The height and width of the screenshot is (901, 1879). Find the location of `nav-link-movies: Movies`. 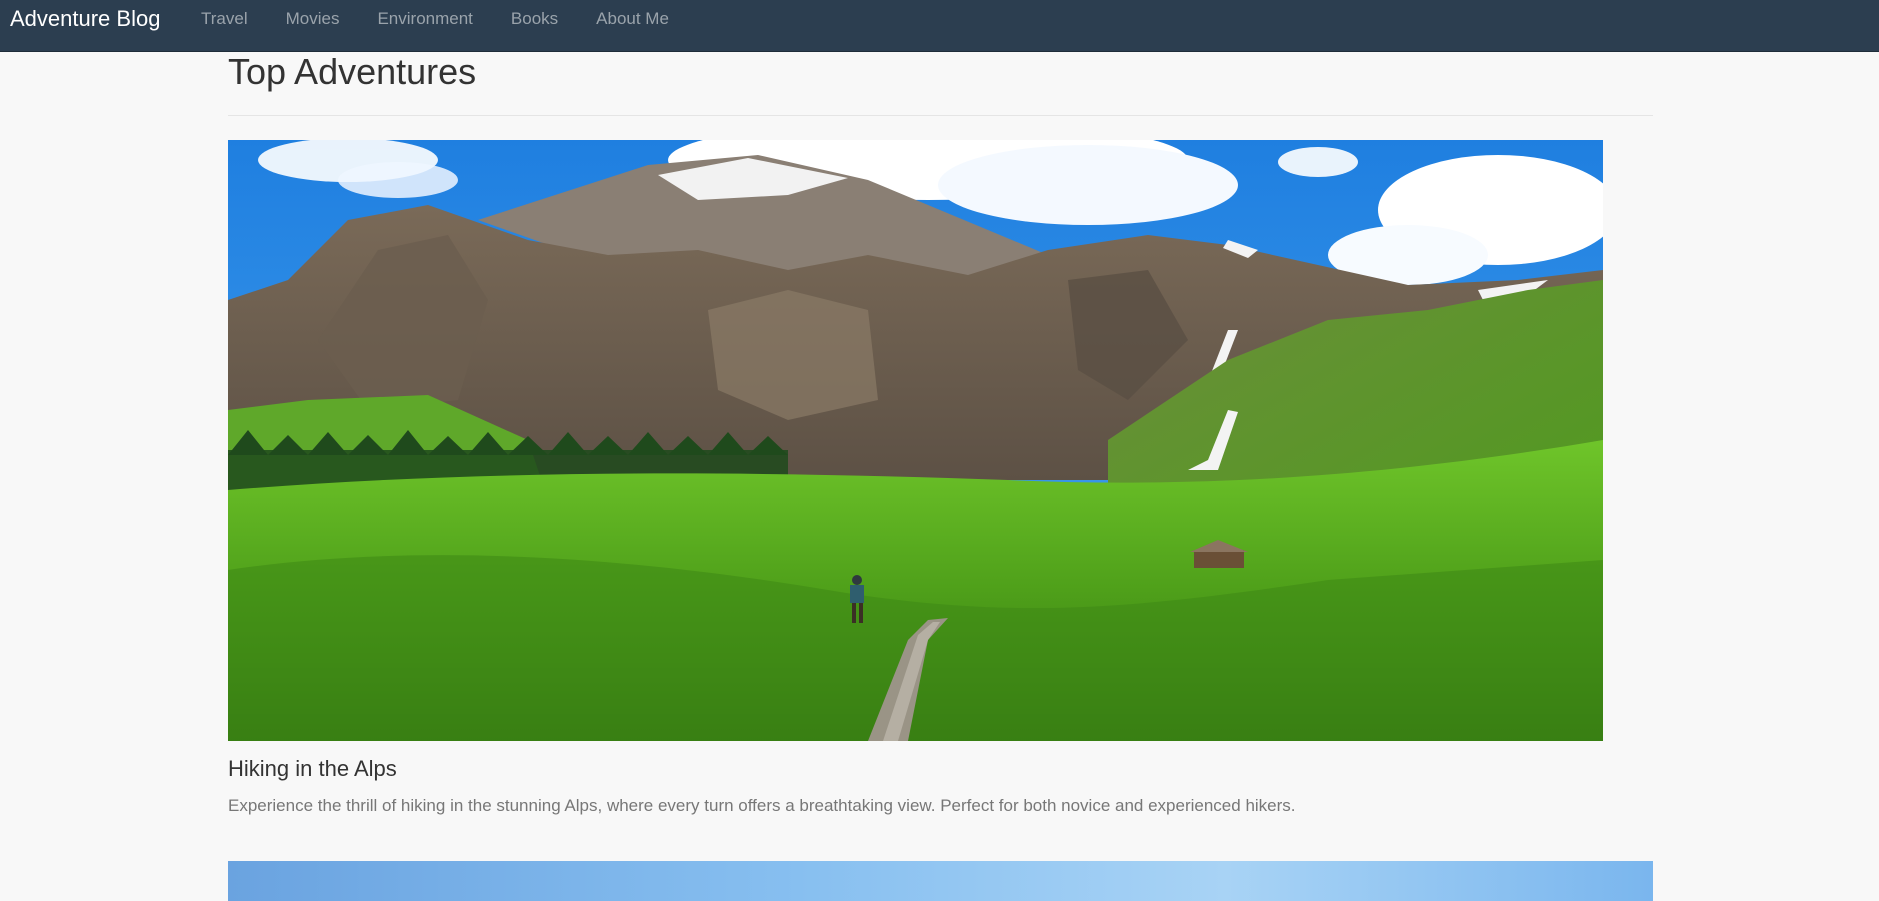

nav-link-movies: Movies is located at coordinates (313, 18).